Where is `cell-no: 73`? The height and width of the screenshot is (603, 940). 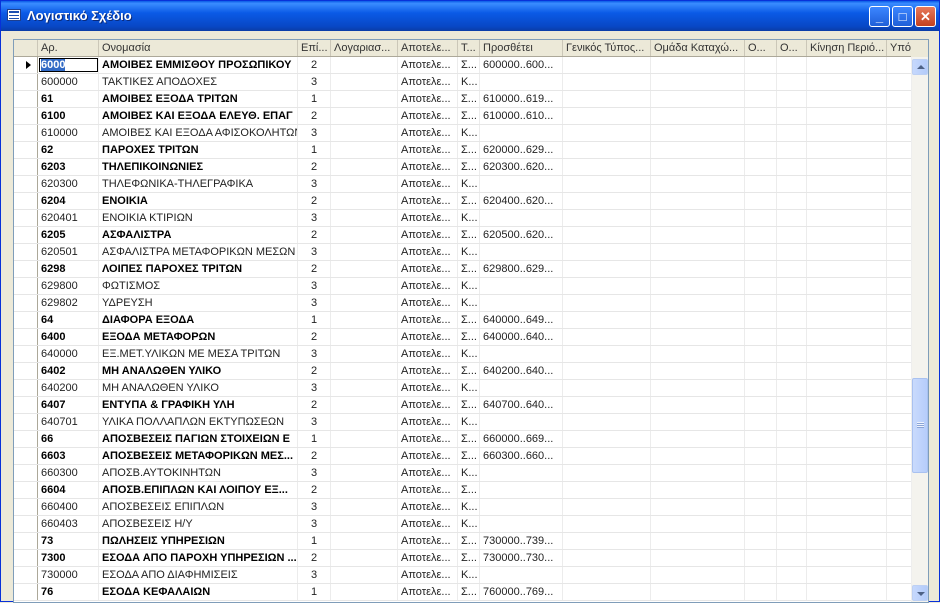 cell-no: 73 is located at coordinates (68, 541).